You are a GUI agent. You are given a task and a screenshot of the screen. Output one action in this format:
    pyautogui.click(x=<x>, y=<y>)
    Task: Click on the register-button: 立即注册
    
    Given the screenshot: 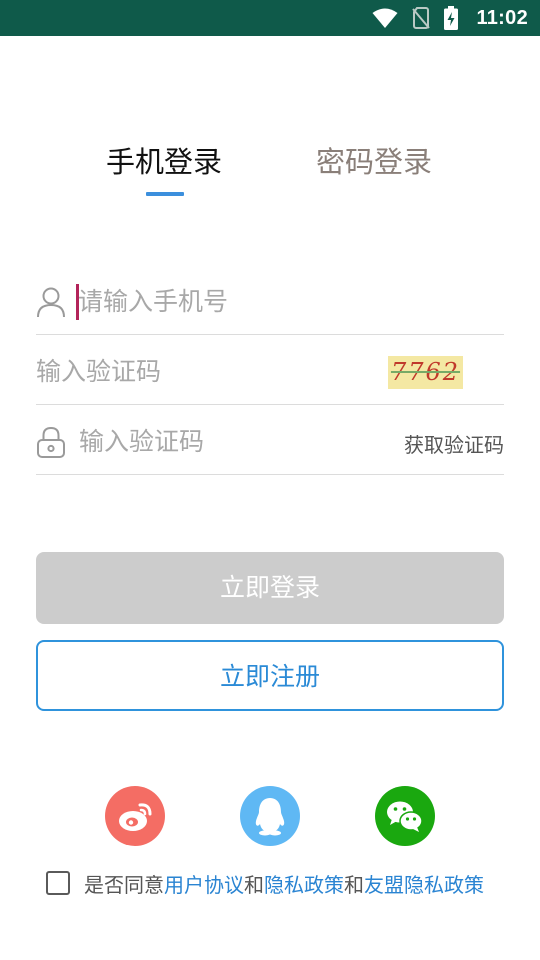 What is the action you would take?
    pyautogui.click(x=270, y=675)
    